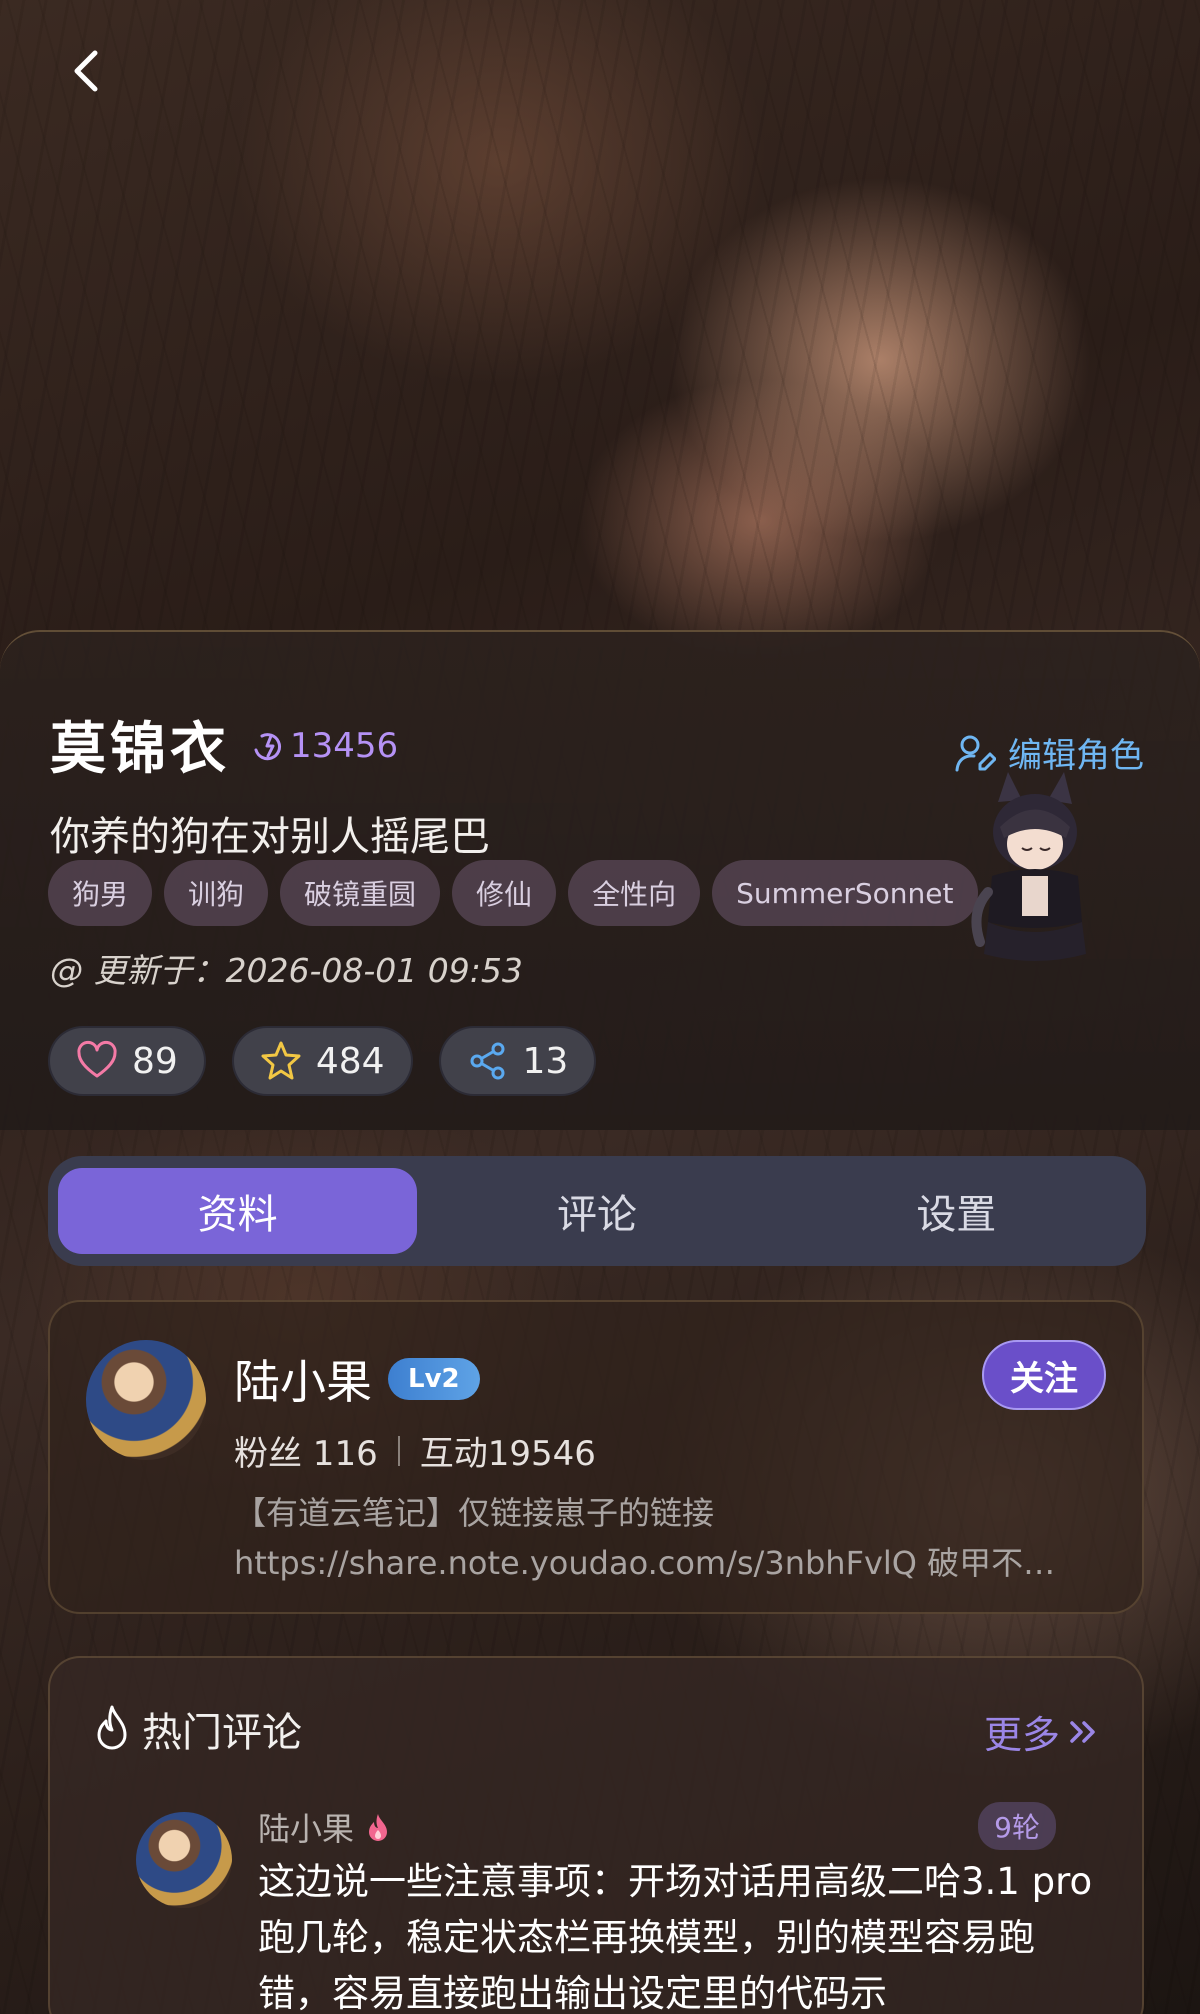 The height and width of the screenshot is (2014, 1200). I want to click on tag-item: 训狗, so click(216, 893).